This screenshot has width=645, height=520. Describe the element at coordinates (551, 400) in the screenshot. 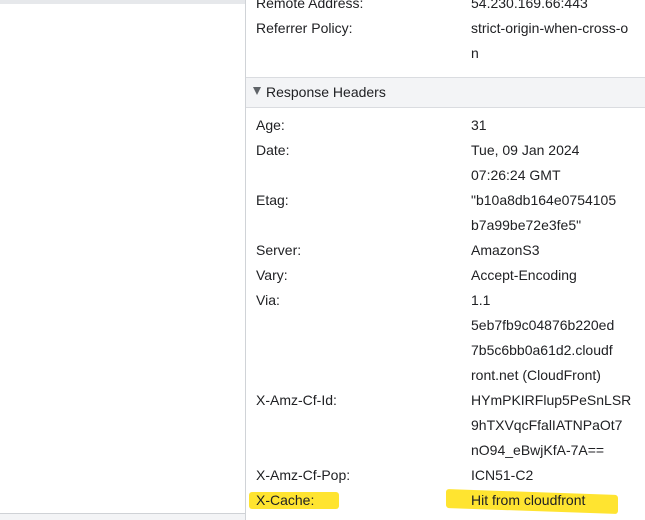

I see `value-line: HYmPKIRFlup5PeSnLSR` at that location.